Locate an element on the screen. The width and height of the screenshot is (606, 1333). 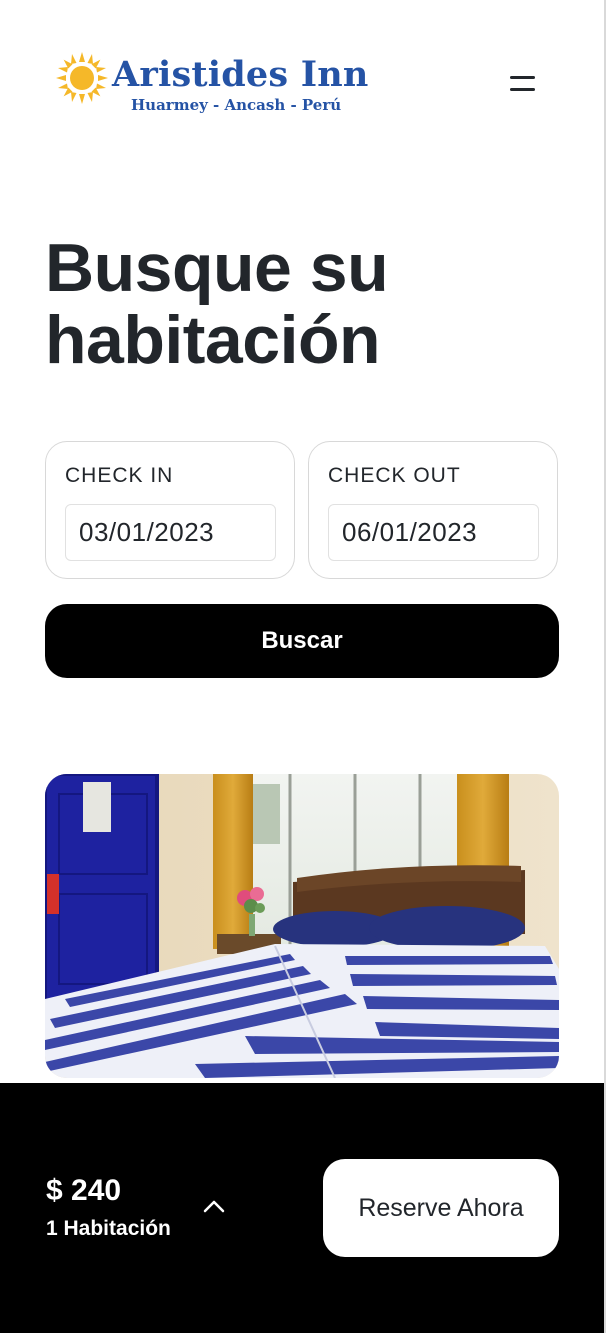
logo-title: Aristides Inn is located at coordinates (240, 74).